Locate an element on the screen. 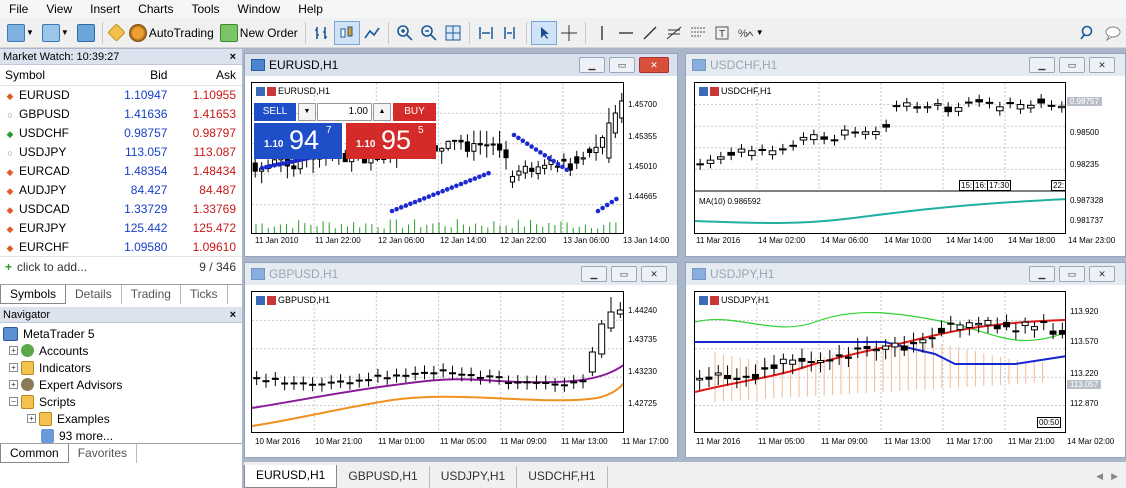  bar-chart-button is located at coordinates (322, 33).